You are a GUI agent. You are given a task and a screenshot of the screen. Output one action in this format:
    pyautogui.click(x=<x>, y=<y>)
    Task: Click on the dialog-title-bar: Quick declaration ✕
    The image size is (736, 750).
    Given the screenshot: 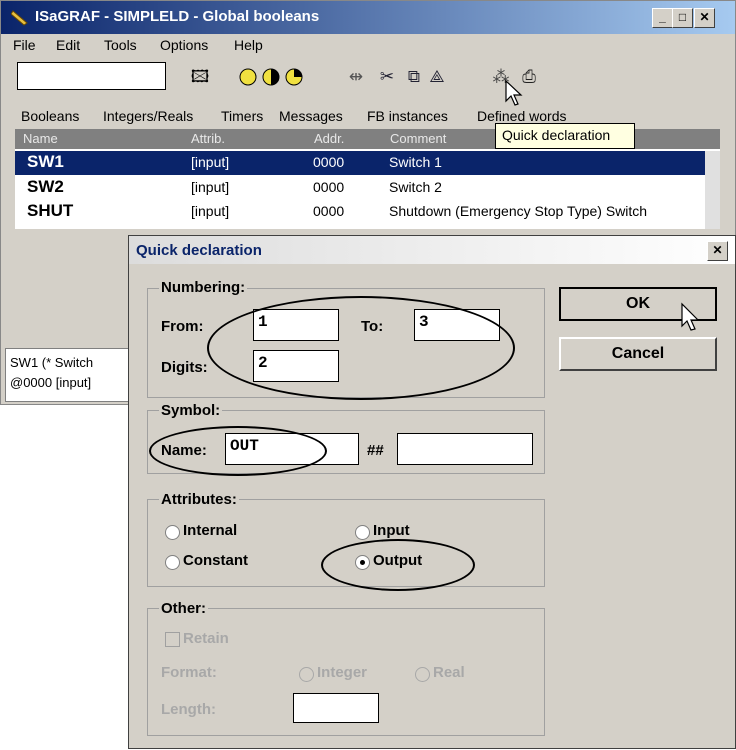 What is the action you would take?
    pyautogui.click(x=432, y=250)
    